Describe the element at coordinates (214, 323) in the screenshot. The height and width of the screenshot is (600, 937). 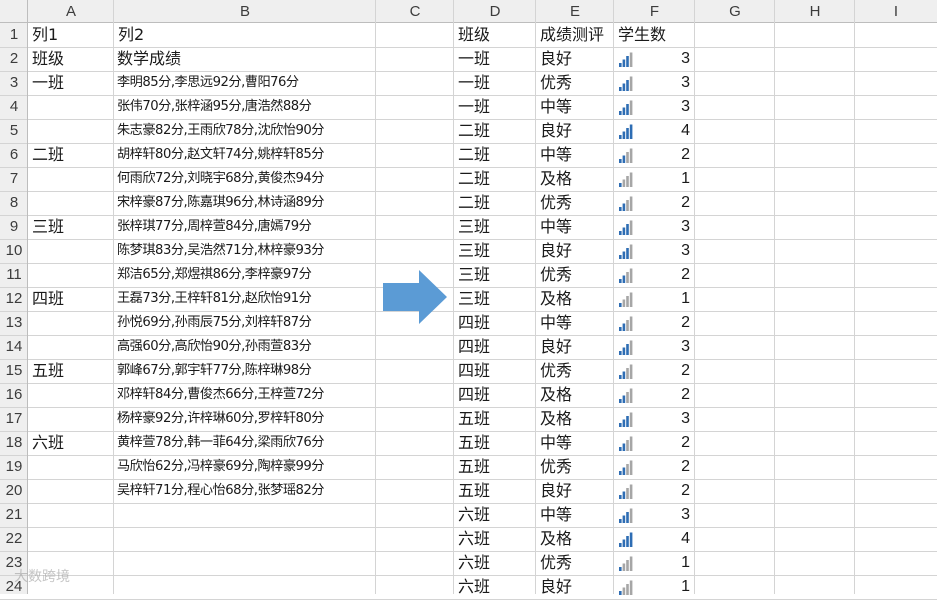
I see `scores-cell: 孙悦69分,孙雨辰75分,刘梓轩87分` at that location.